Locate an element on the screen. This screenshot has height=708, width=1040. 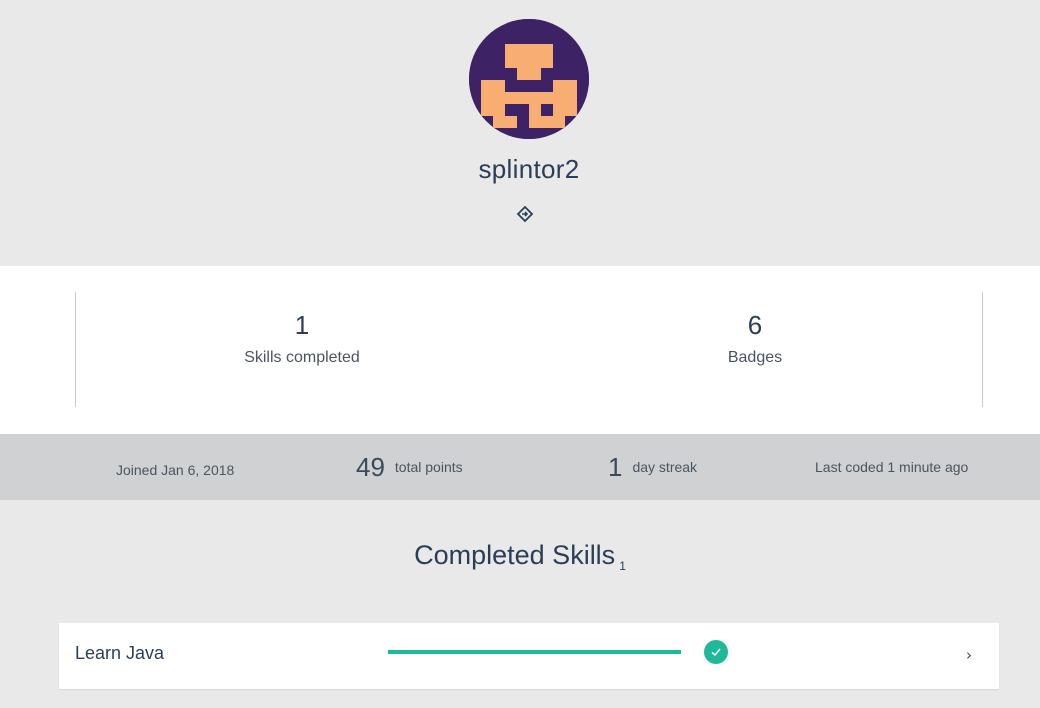
completed-skills-title: Completed Skills is located at coordinates (515, 555).